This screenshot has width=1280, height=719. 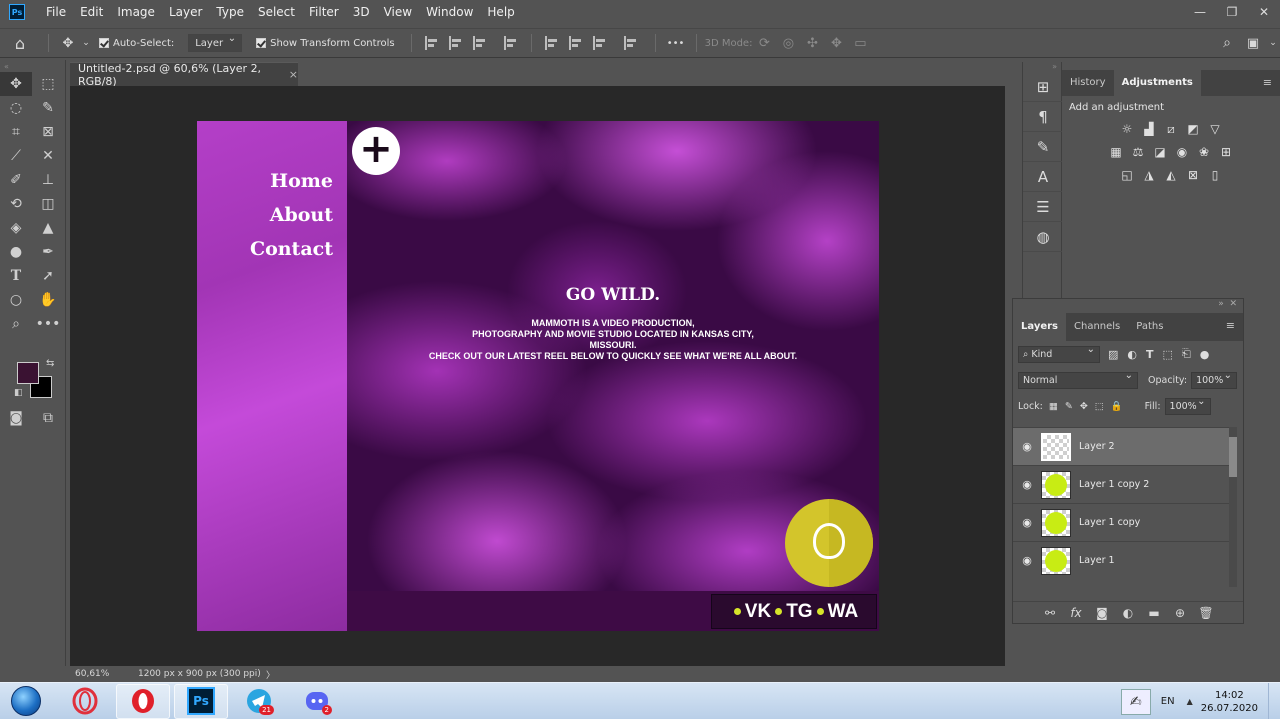 I want to click on filter-adjustment-icon: ◐, so click(x=1132, y=354).